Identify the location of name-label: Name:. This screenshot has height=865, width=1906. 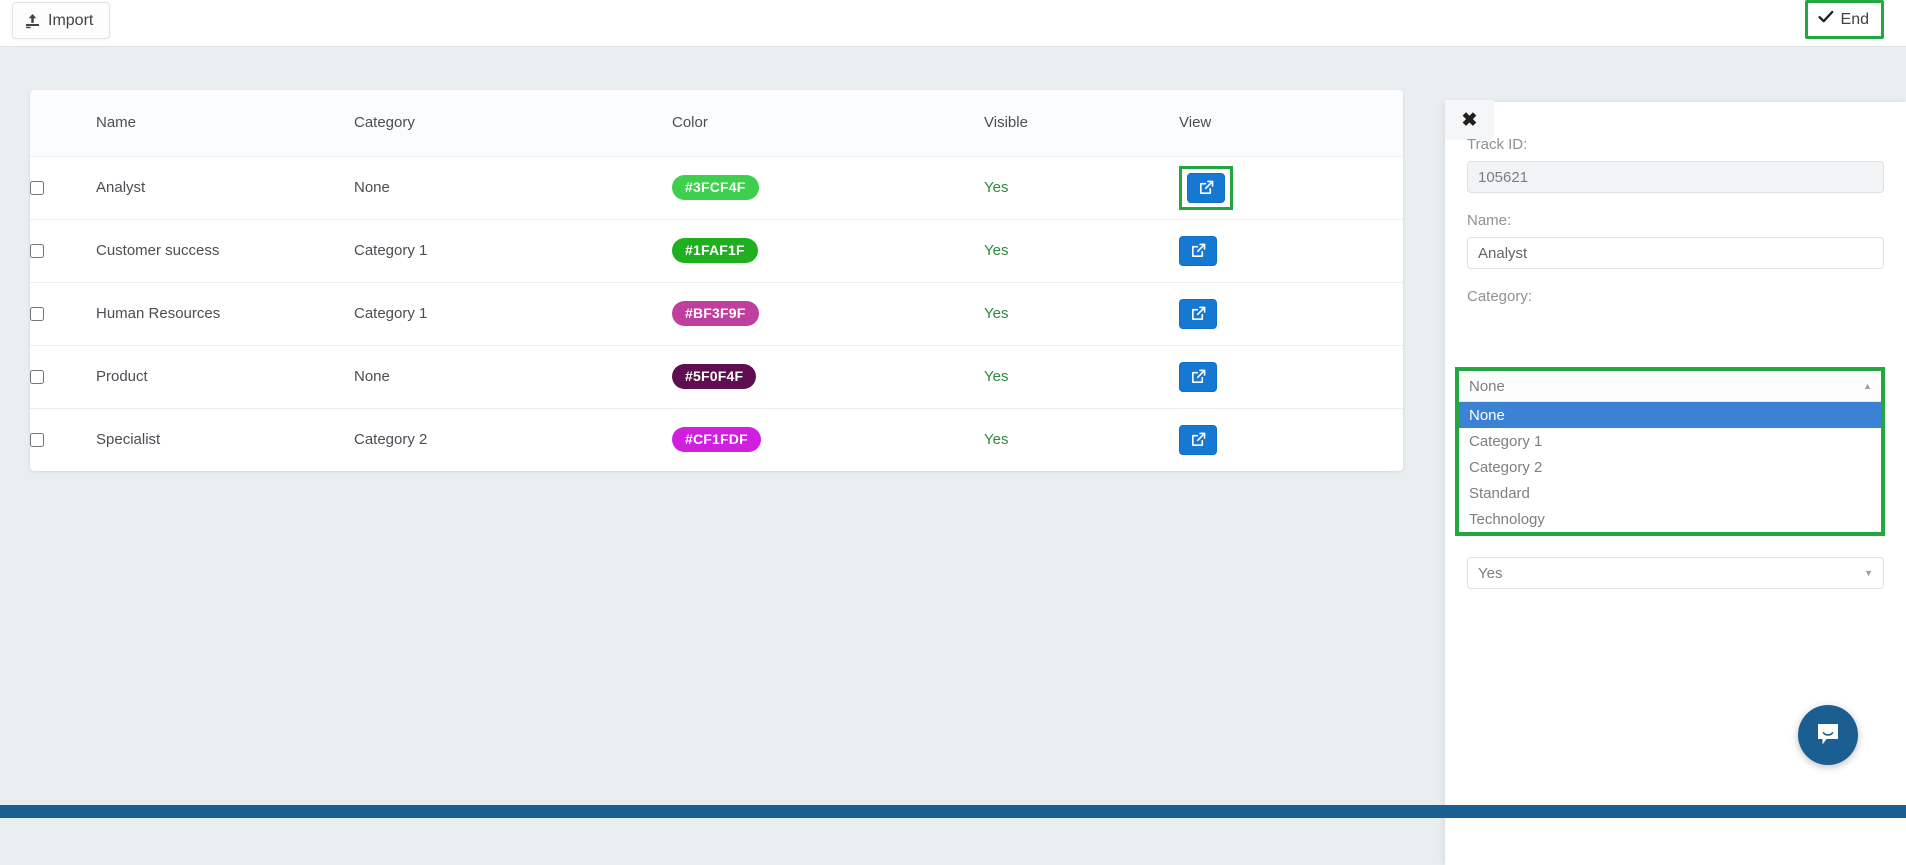
(1489, 220).